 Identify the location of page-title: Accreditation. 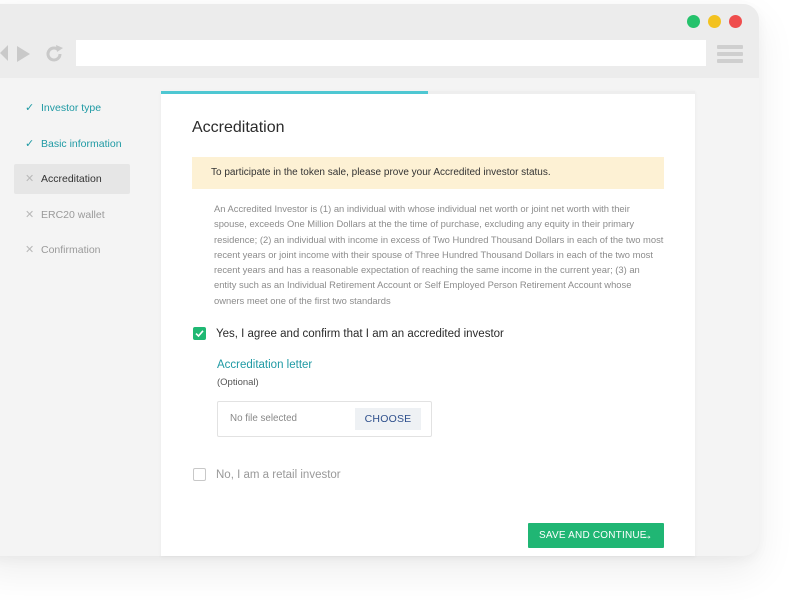
(238, 127).